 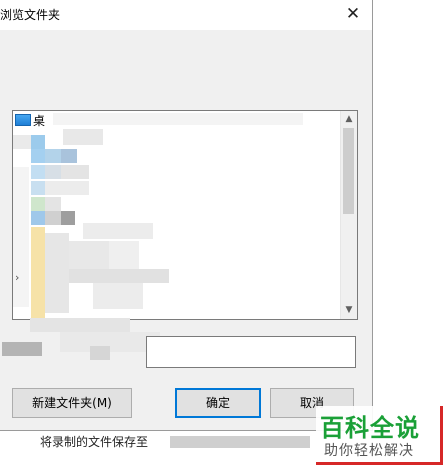 I want to click on scroll-down-icon: ▼, so click(x=349, y=310).